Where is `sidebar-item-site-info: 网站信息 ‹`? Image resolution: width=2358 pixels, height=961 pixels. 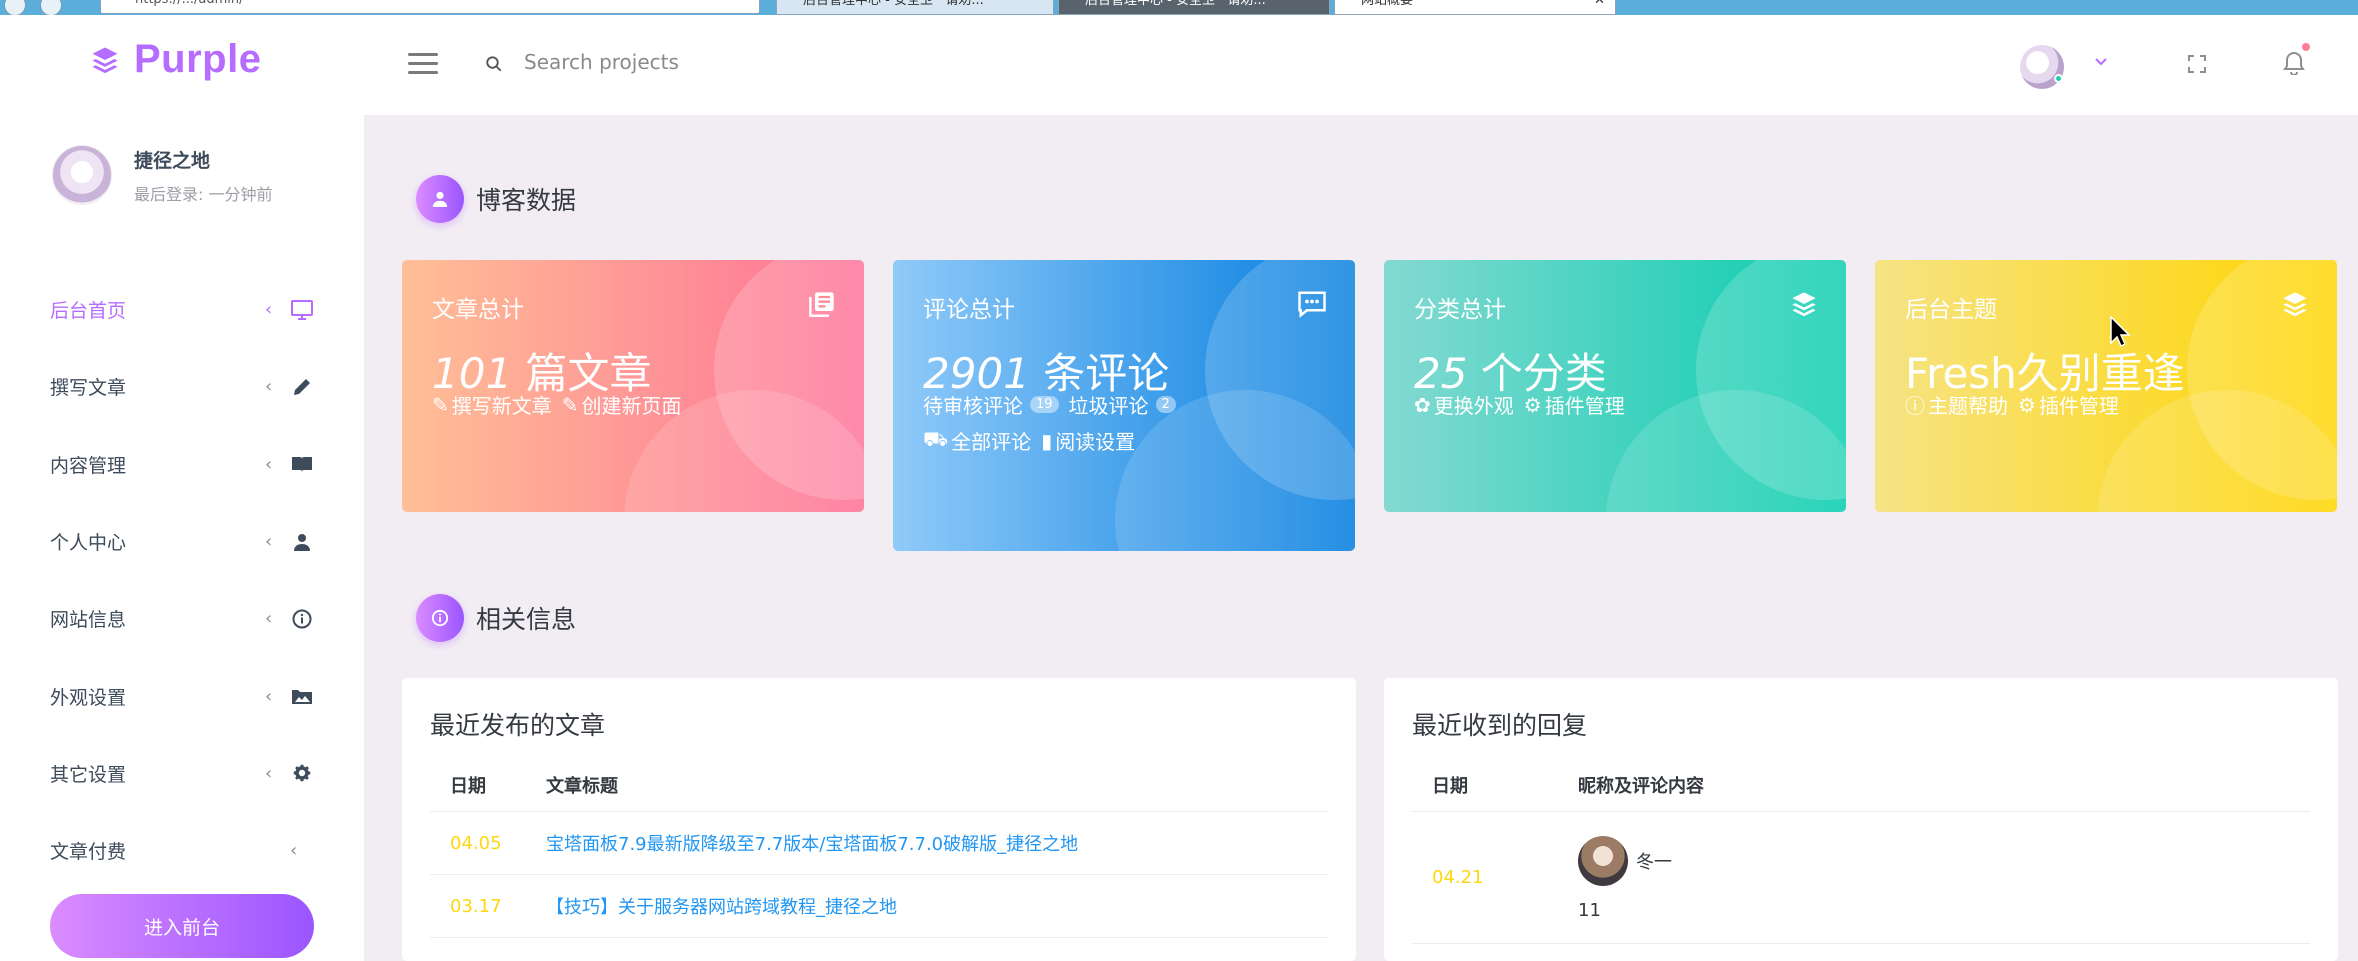
sidebar-item-site-info: 网站信息 ‹ is located at coordinates (182, 618).